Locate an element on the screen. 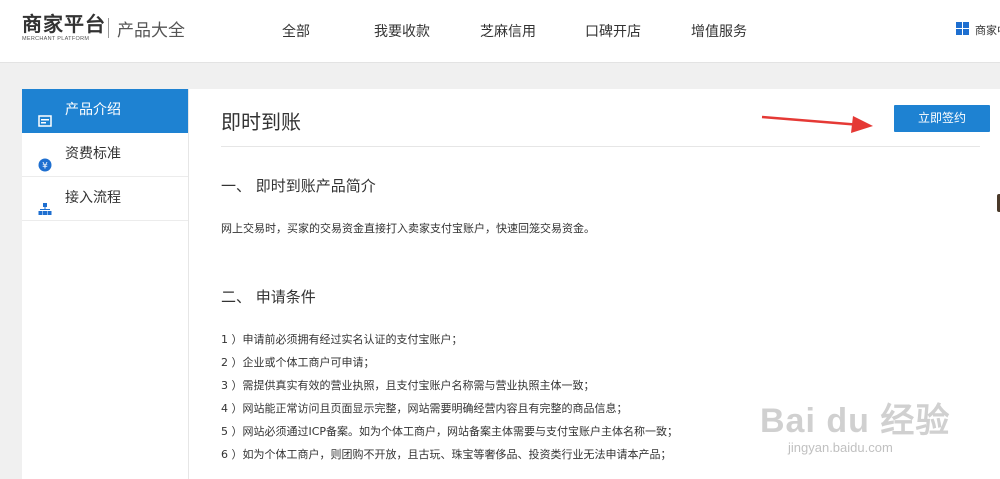  sidebar-item-product-intro: 产品介绍 is located at coordinates (105, 111).